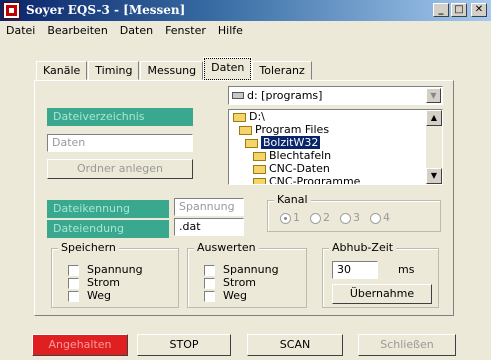 Image resolution: width=491 pixels, height=360 pixels. I want to click on drive-select: d: [programs] ▼, so click(335, 95).